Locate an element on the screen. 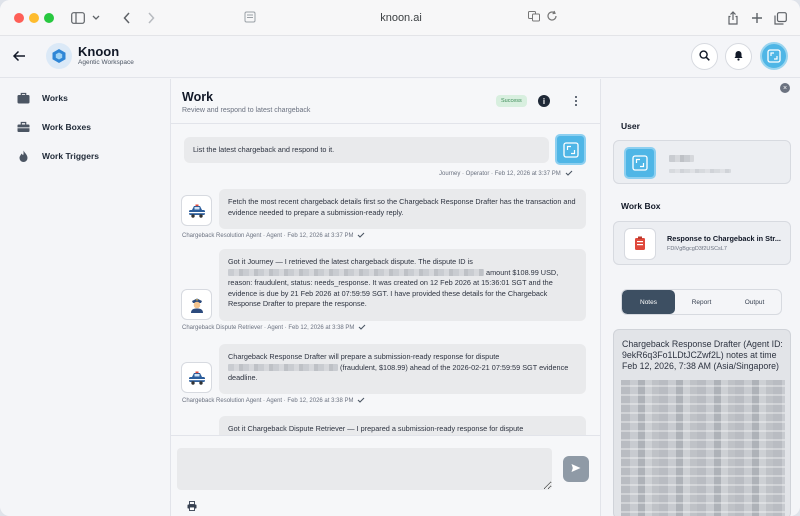 This screenshot has height=516, width=800. url-text: knoon.ai is located at coordinates (401, 18).